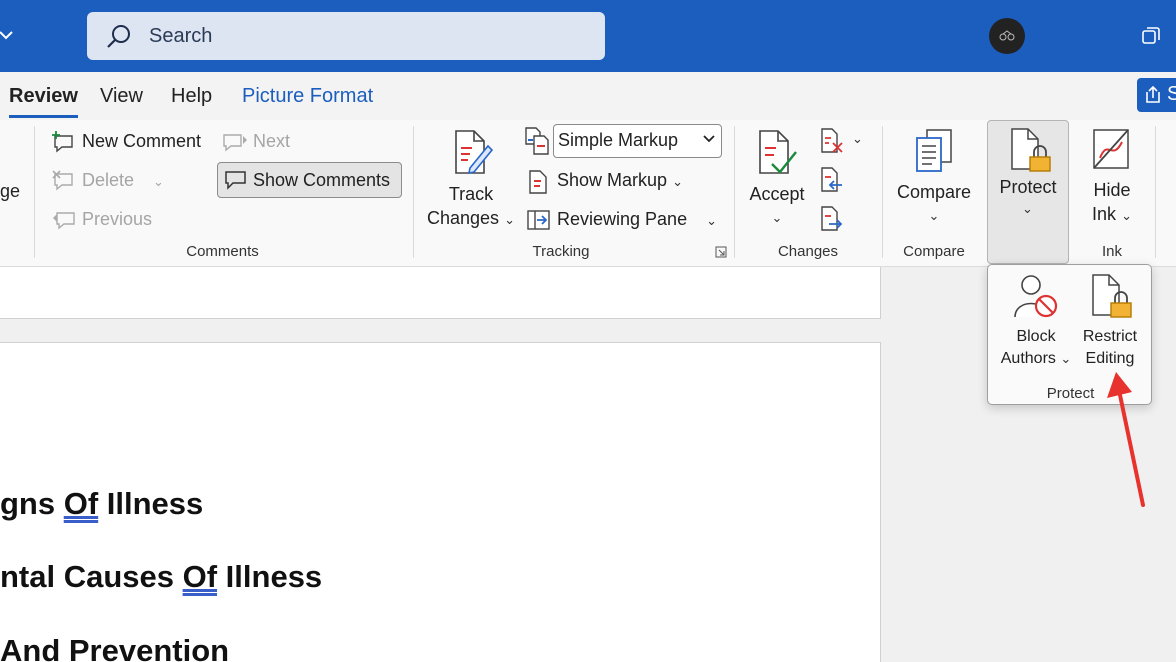 The image size is (1176, 662). What do you see at coordinates (64, 221) in the screenshot?
I see `previous-comment-icon` at bounding box center [64, 221].